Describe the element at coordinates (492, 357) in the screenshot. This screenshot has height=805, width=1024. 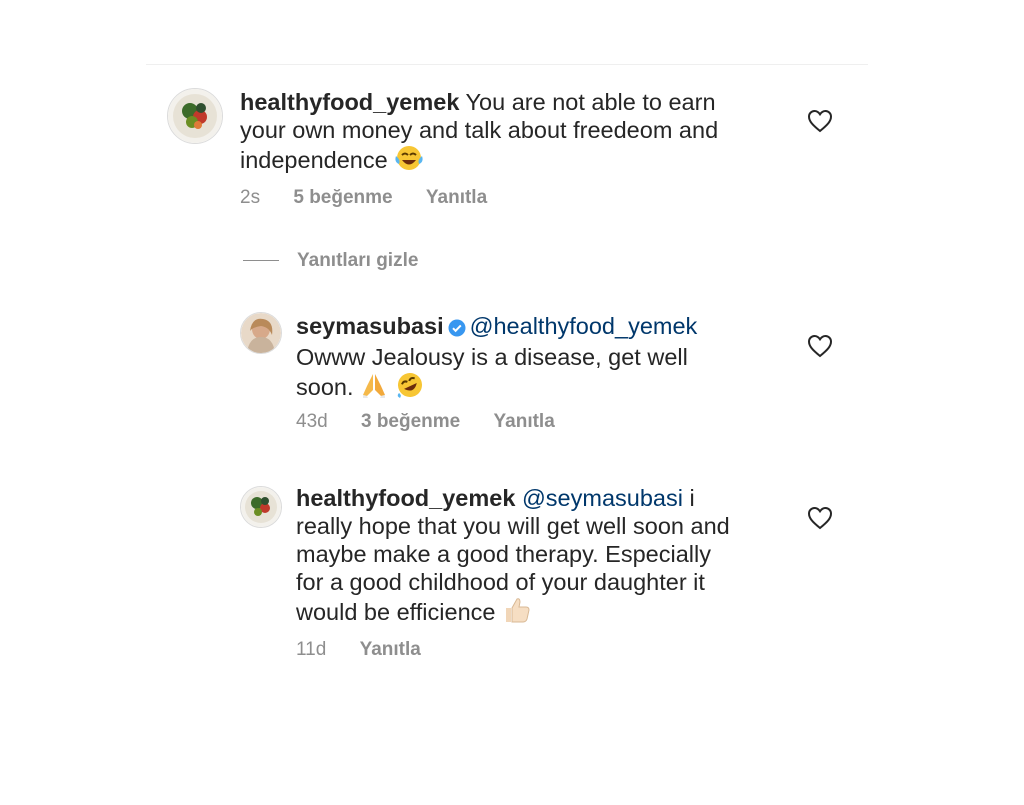
I see `reply-line: Owww Jealousy is a disease, get well` at that location.